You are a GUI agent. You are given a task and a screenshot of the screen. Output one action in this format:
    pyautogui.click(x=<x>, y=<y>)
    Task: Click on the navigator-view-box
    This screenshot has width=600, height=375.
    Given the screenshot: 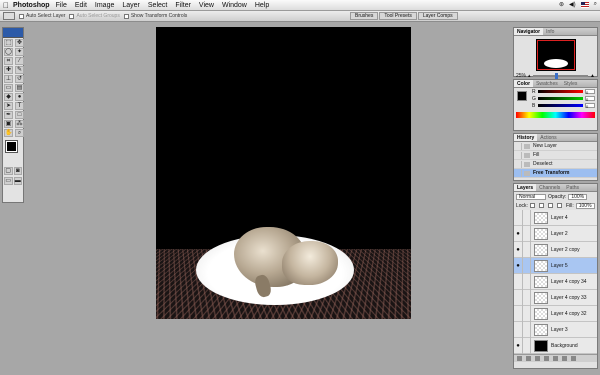 What is the action you would take?
    pyautogui.click(x=555, y=55)
    